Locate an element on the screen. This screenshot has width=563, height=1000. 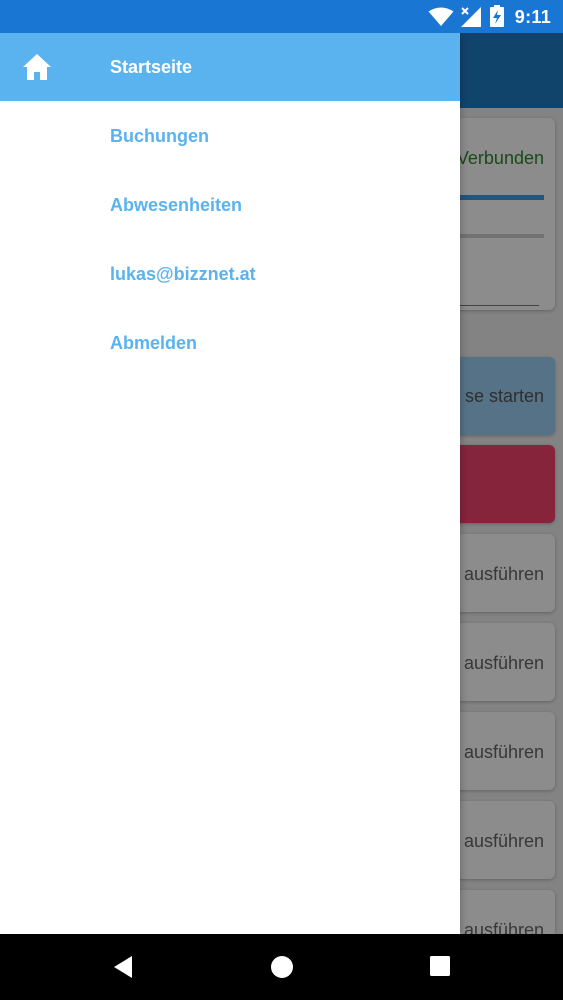
drawer-item-label: Abwesenheiten is located at coordinates (176, 205).